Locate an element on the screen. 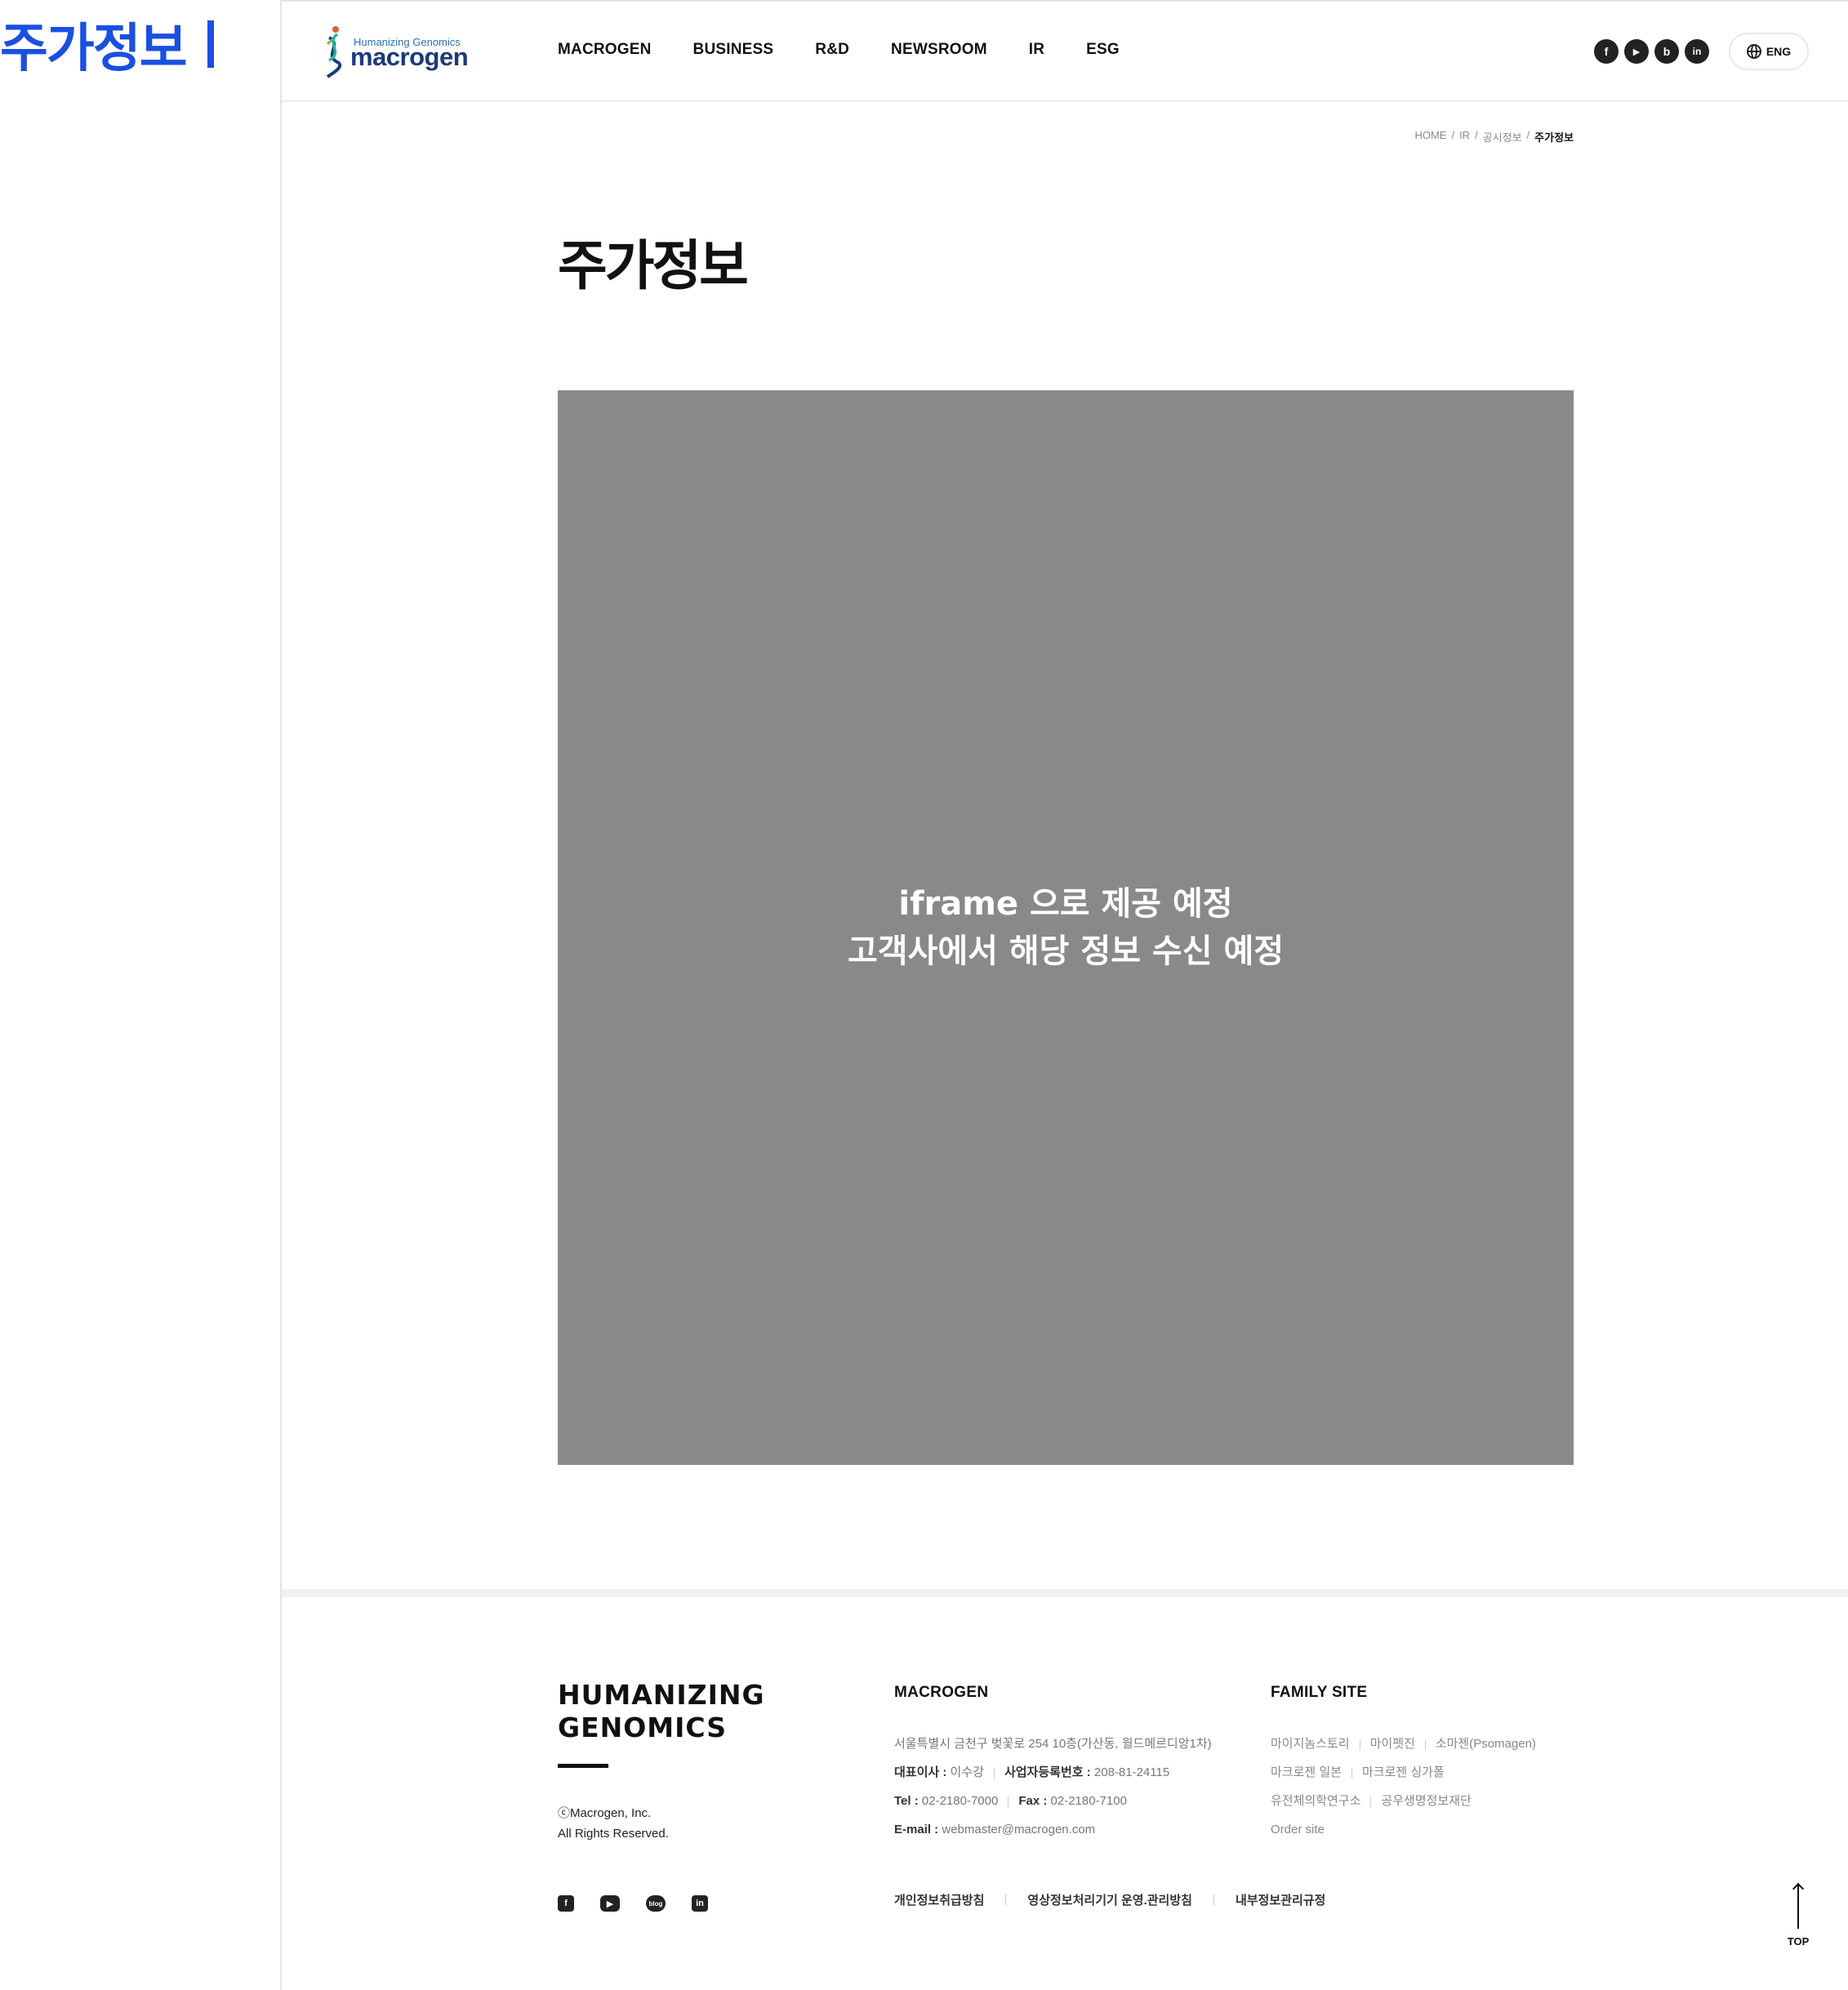 The width and height of the screenshot is (1848, 1990). breadcrumb-current: 주가정보 is located at coordinates (1554, 137).